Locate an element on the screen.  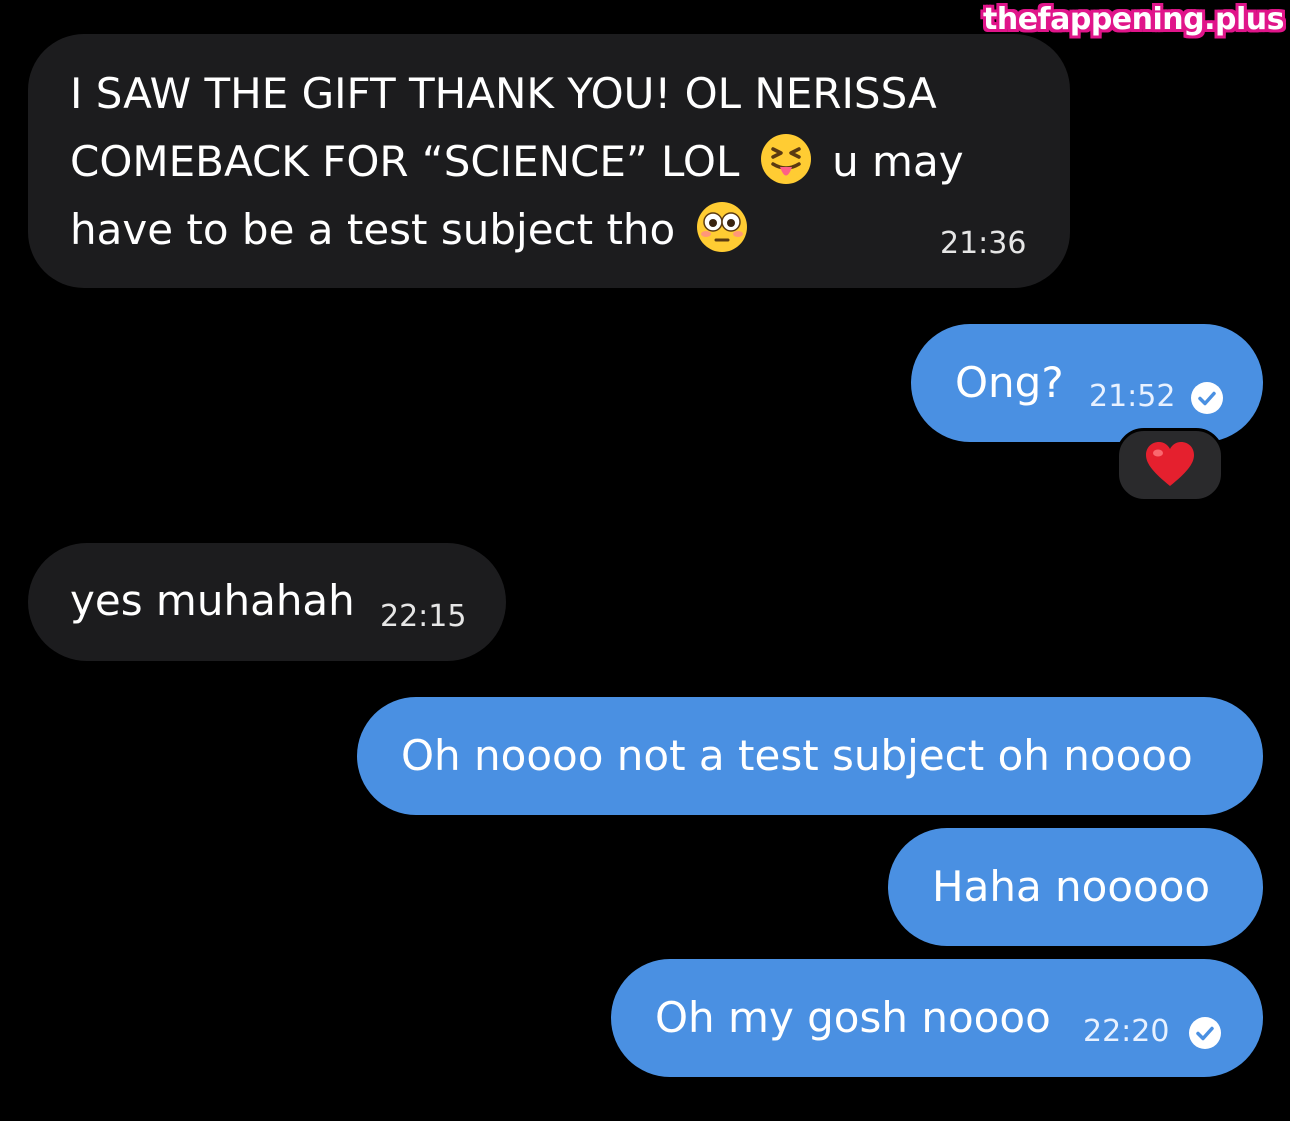
red-heart-emoji is located at coordinates (1170, 464).